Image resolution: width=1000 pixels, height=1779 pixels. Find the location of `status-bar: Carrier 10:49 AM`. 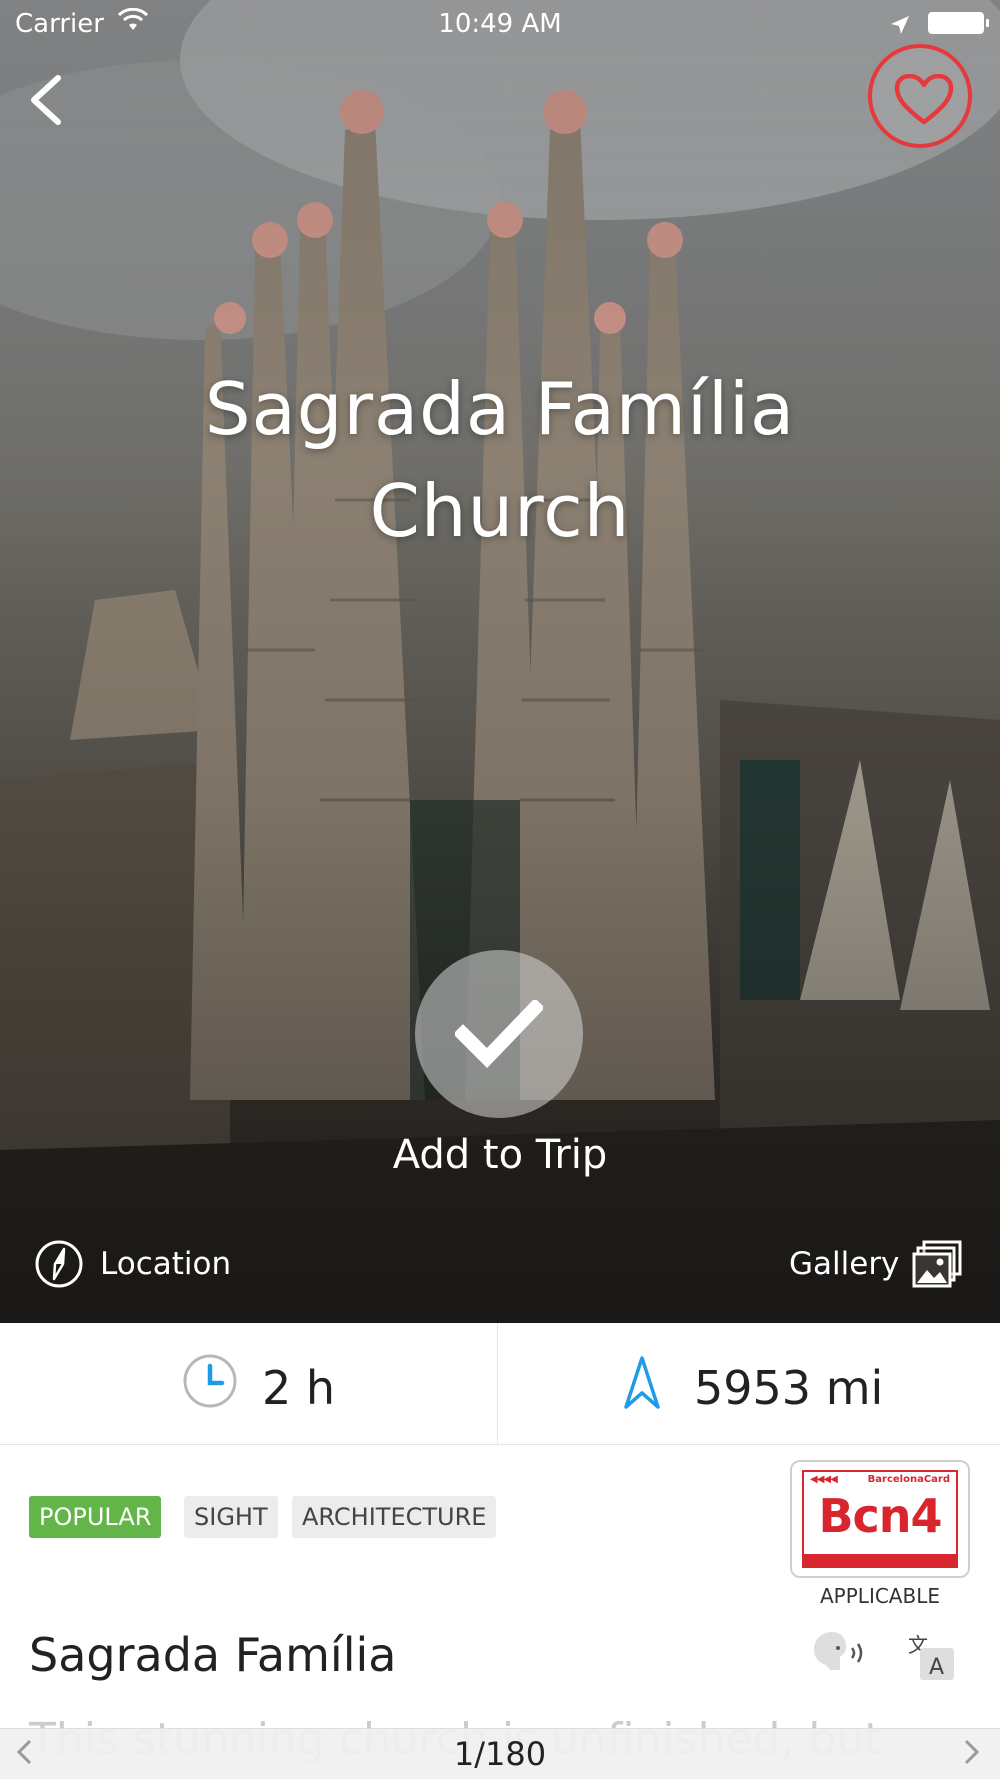

status-bar: Carrier 10:49 AM is located at coordinates (500, 25).